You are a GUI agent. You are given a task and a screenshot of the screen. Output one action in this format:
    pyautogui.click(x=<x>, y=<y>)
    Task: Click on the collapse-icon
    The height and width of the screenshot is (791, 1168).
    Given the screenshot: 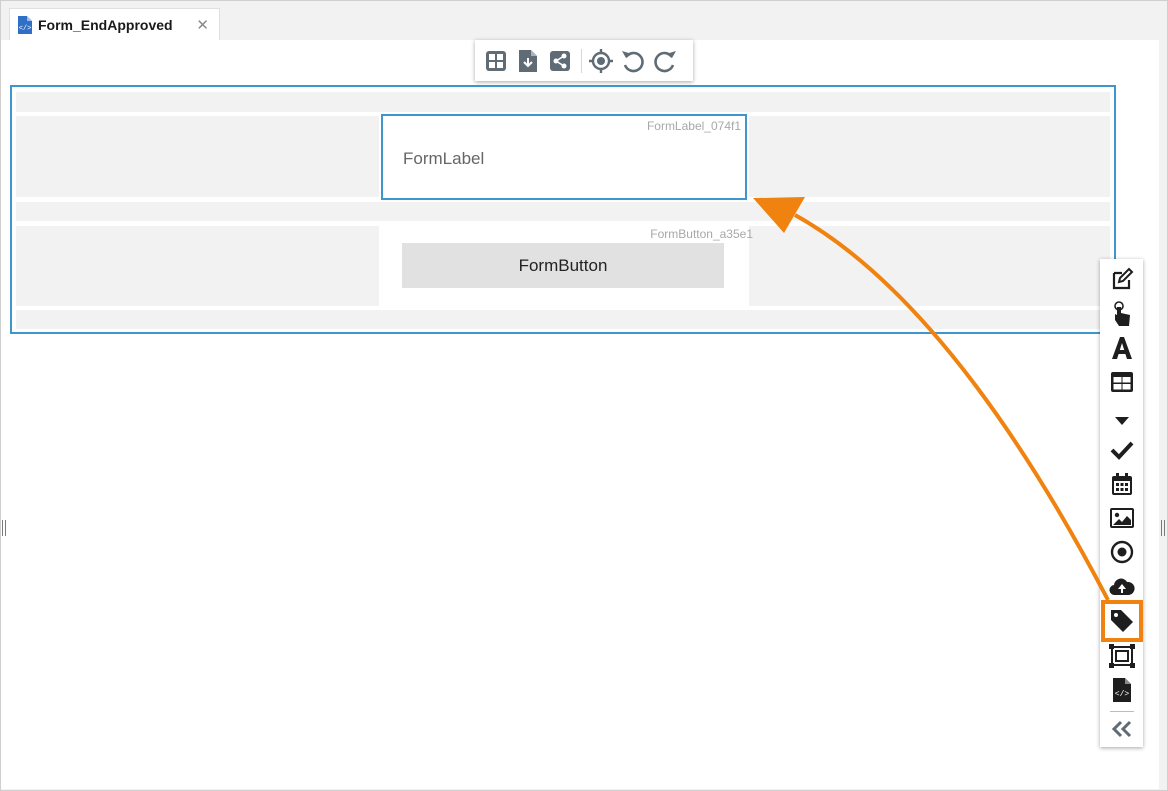 What is the action you would take?
    pyautogui.click(x=1121, y=729)
    